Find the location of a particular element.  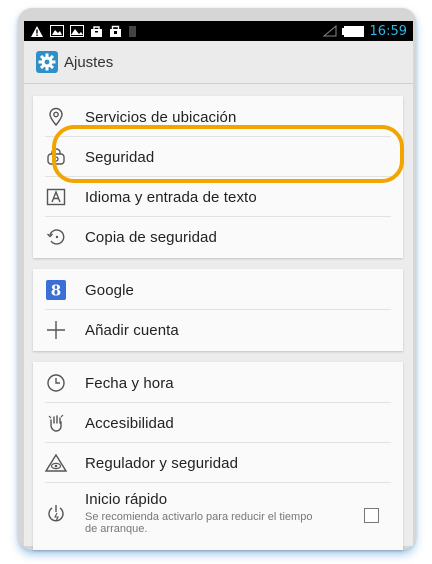

keyboard-a-icon is located at coordinates (56, 197).